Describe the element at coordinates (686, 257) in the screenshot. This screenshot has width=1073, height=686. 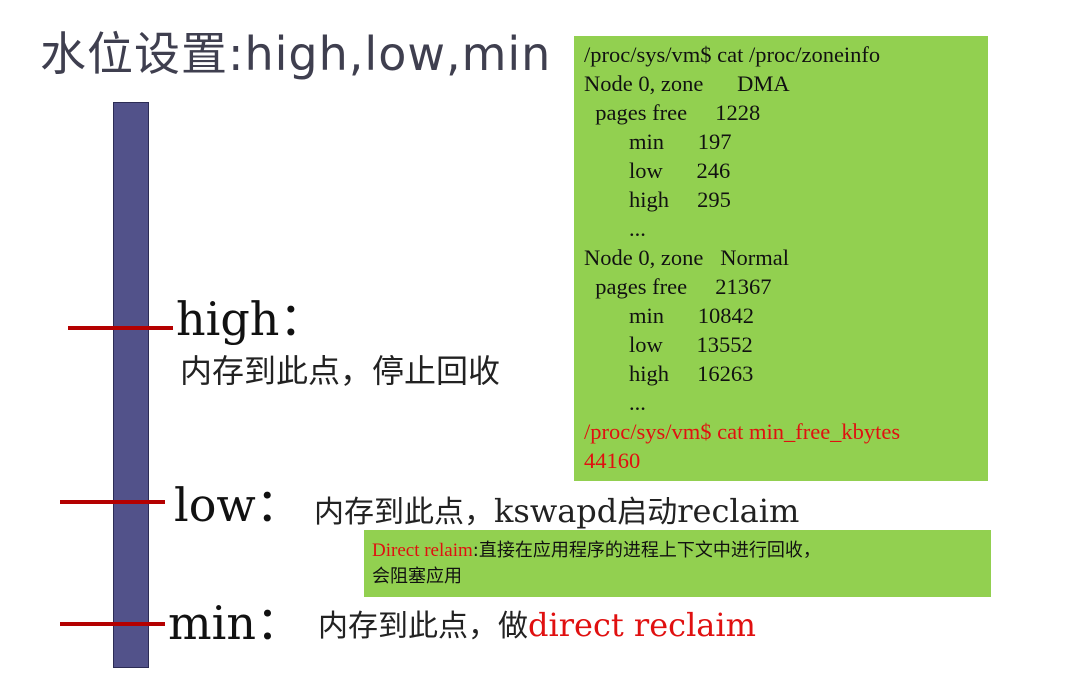
I see `zoneinfo-line: Node 0, zone Normal` at that location.